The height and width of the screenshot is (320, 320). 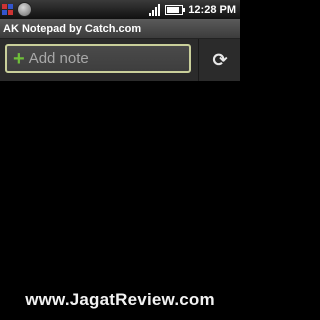 I want to click on notification-icon, so click(x=8, y=9).